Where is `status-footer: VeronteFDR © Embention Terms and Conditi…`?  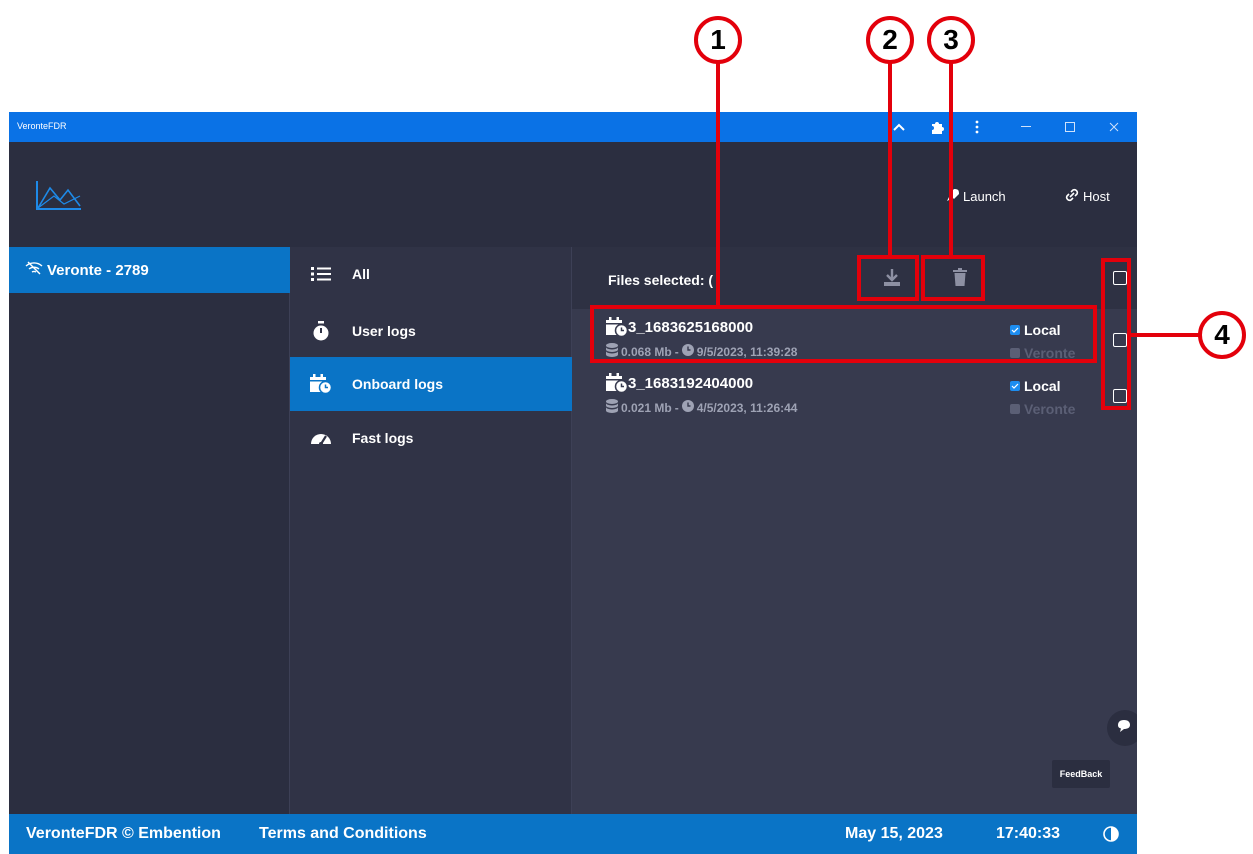 status-footer: VeronteFDR © Embention Terms and Conditi… is located at coordinates (573, 834).